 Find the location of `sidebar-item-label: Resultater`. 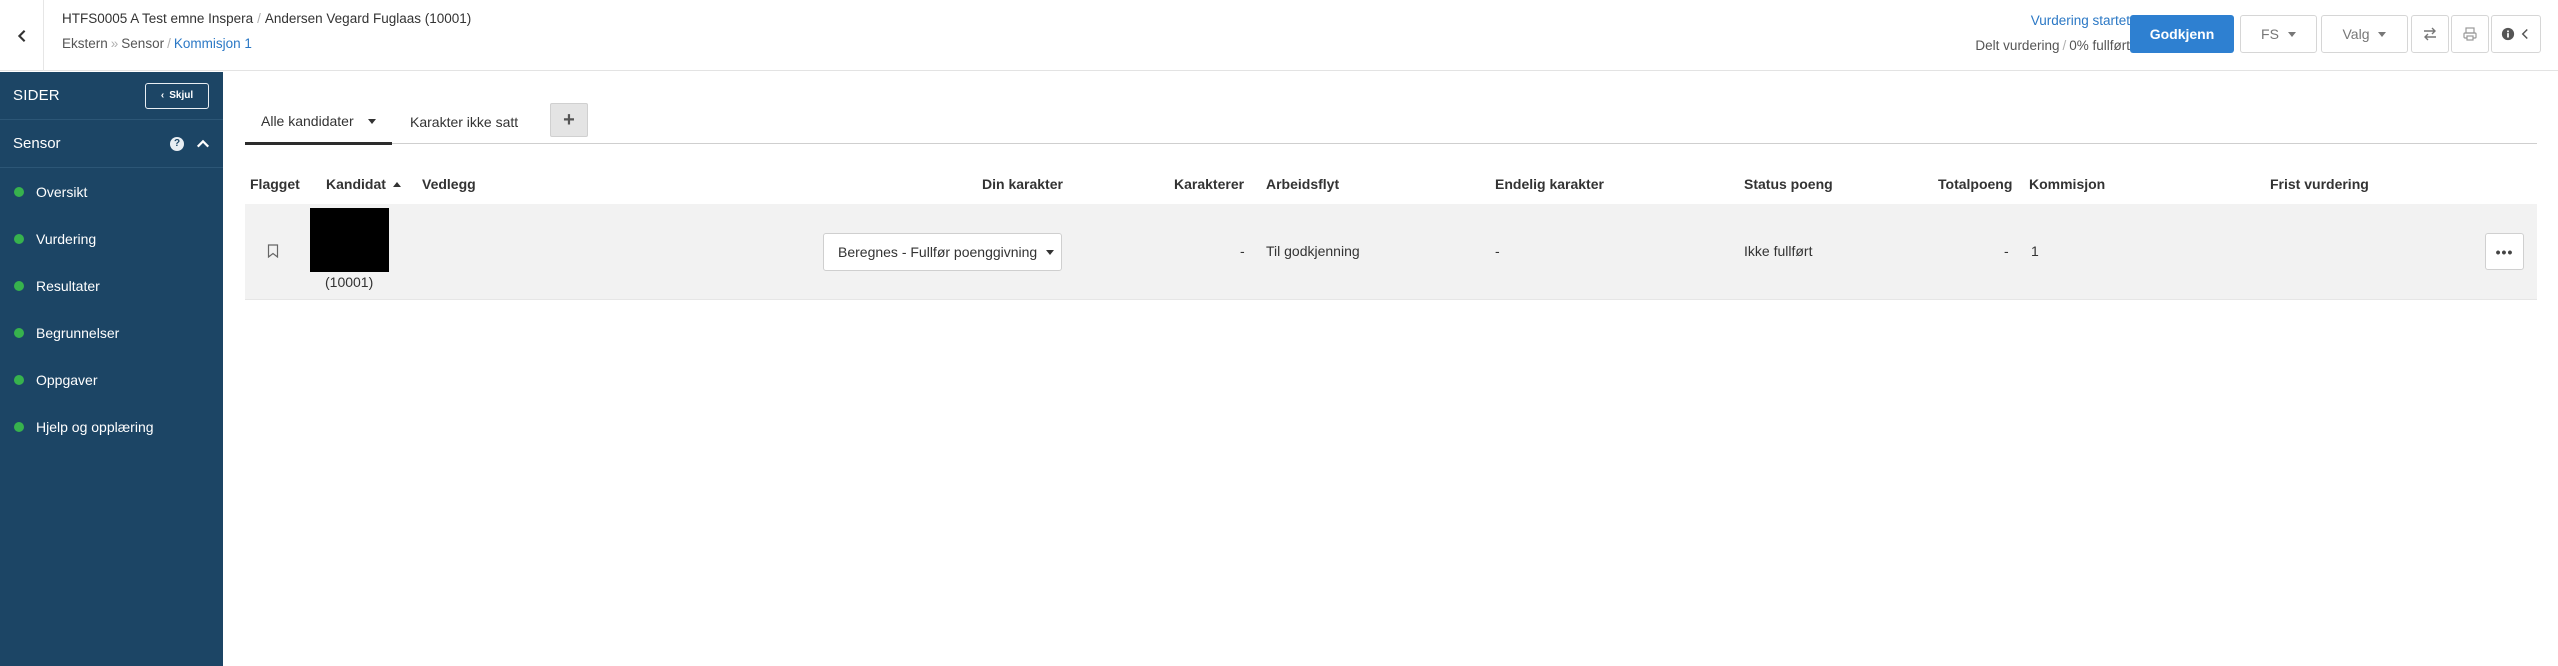

sidebar-item-label: Resultater is located at coordinates (68, 285).